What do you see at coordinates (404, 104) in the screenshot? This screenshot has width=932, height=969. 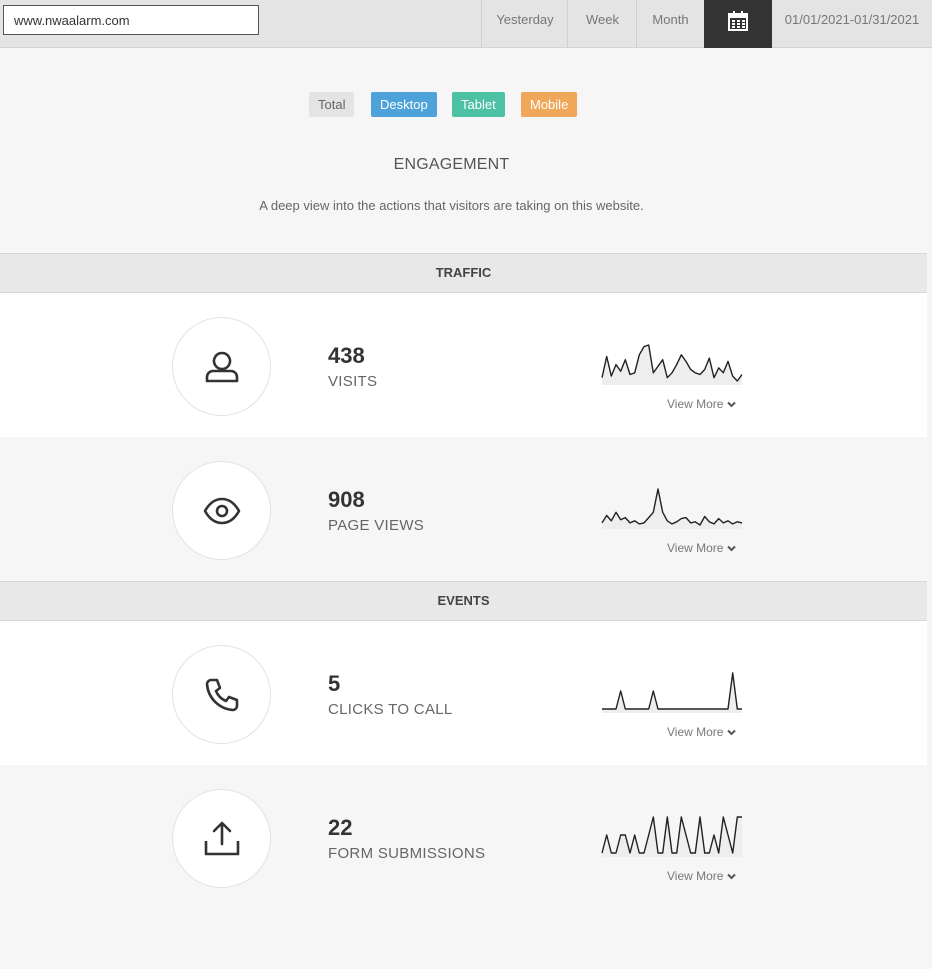 I see `legend-desktop: Desktop` at bounding box center [404, 104].